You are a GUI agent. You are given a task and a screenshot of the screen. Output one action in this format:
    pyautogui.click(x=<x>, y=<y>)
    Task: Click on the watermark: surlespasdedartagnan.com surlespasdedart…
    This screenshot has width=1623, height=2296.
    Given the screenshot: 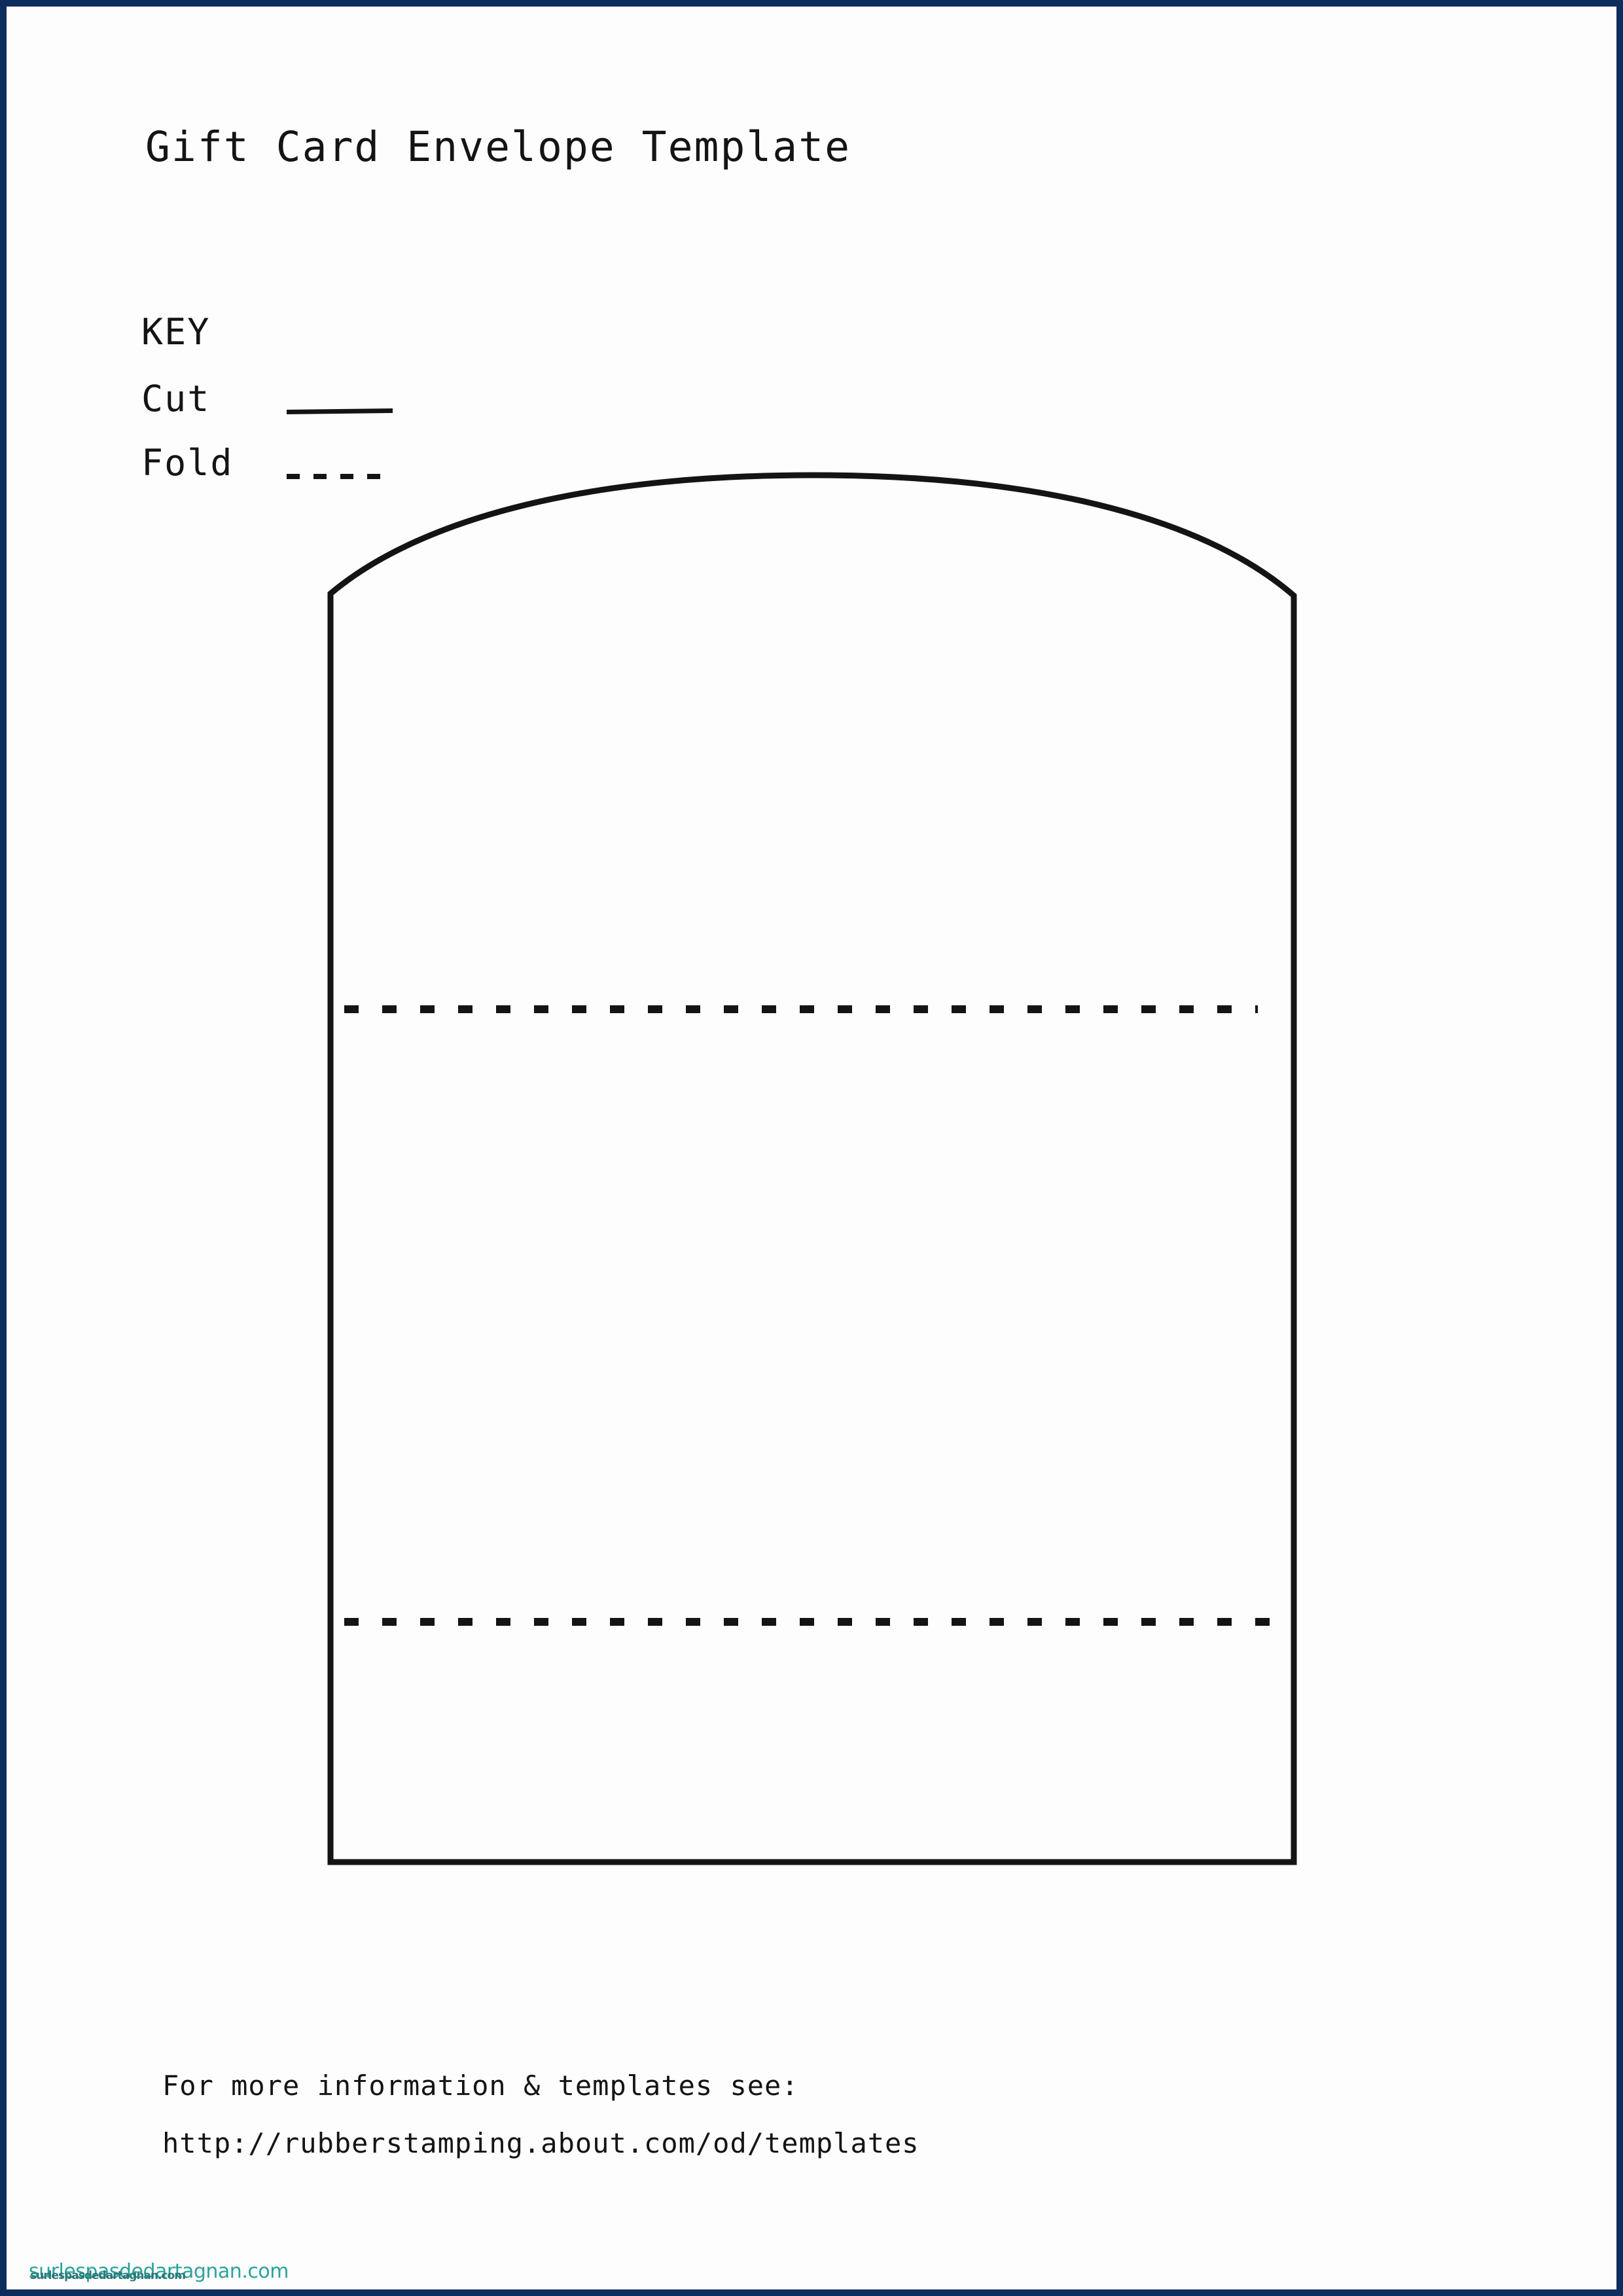 What is the action you would take?
    pyautogui.click(x=159, y=2274)
    